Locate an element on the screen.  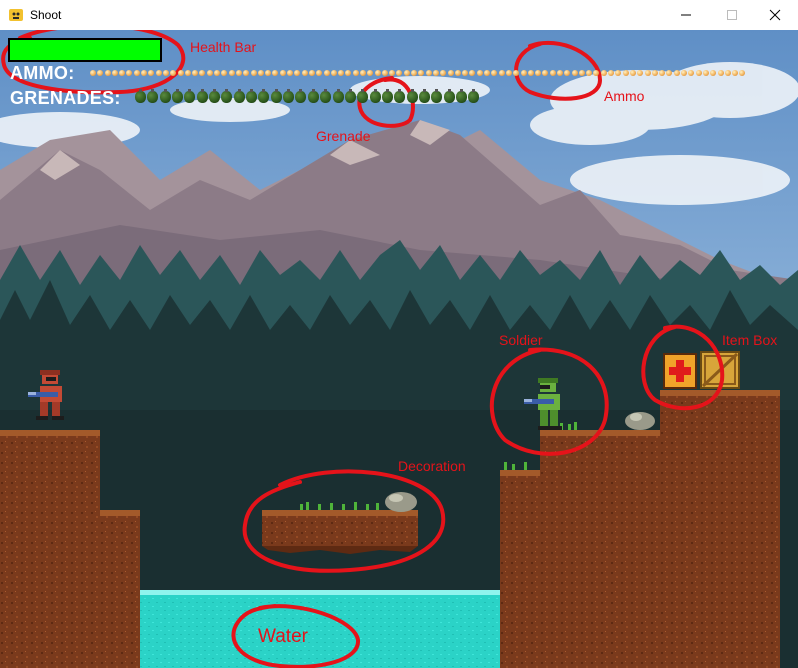
close-button is located at coordinates (775, 15).